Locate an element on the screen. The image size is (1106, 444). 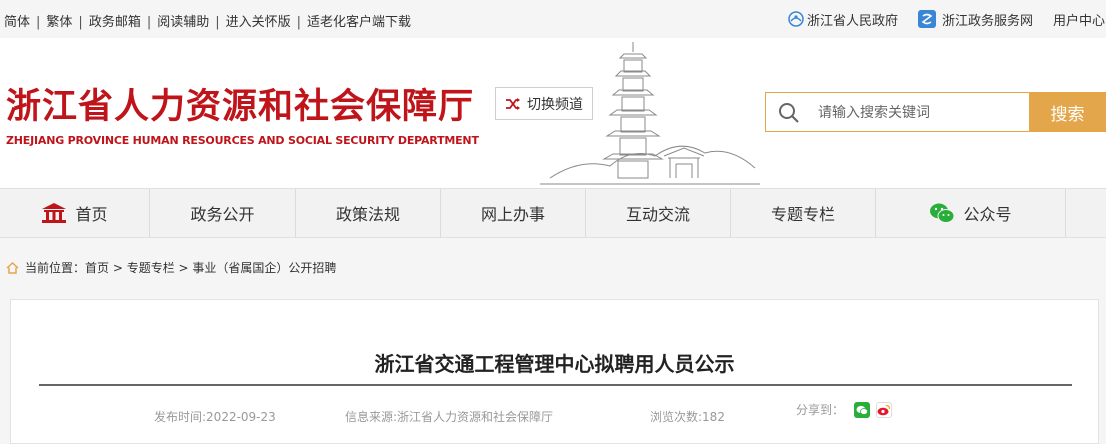
user-center-label: 用户中心 is located at coordinates (1078, 21).